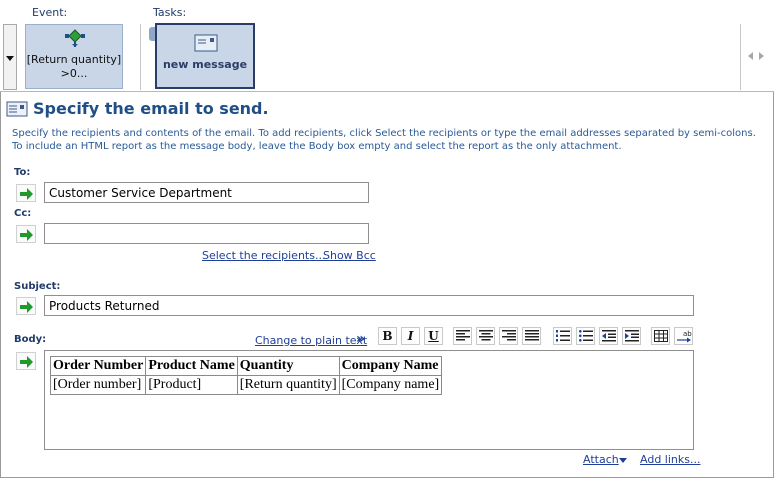  Describe the element at coordinates (311, 340) in the screenshot. I see `change-to-plain-text-link: Change to plain text` at that location.